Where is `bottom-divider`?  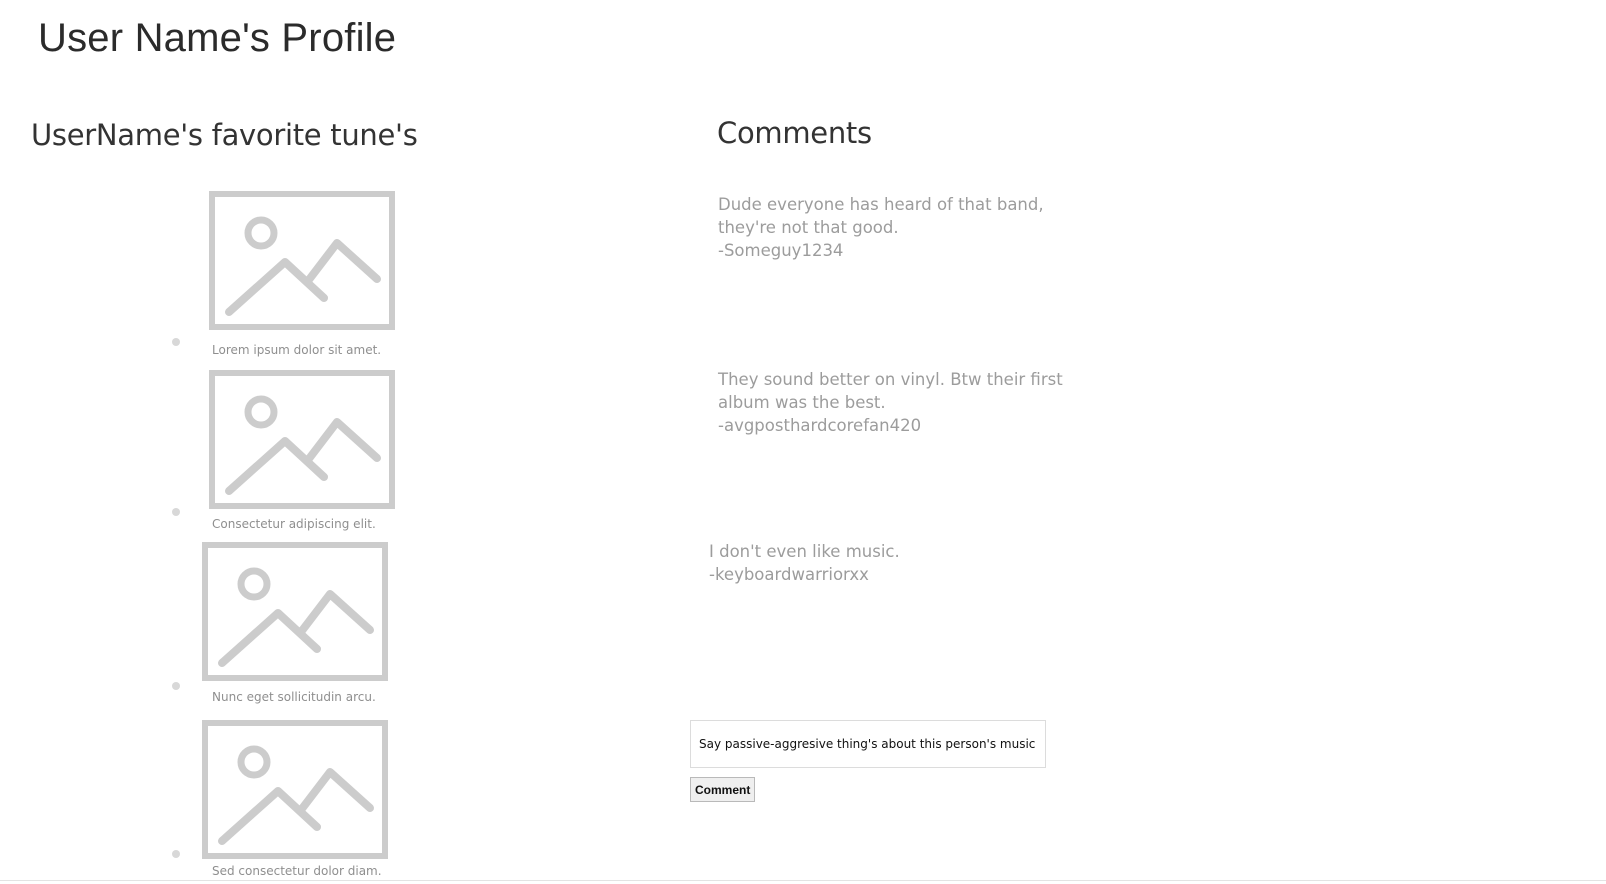 bottom-divider is located at coordinates (803, 880).